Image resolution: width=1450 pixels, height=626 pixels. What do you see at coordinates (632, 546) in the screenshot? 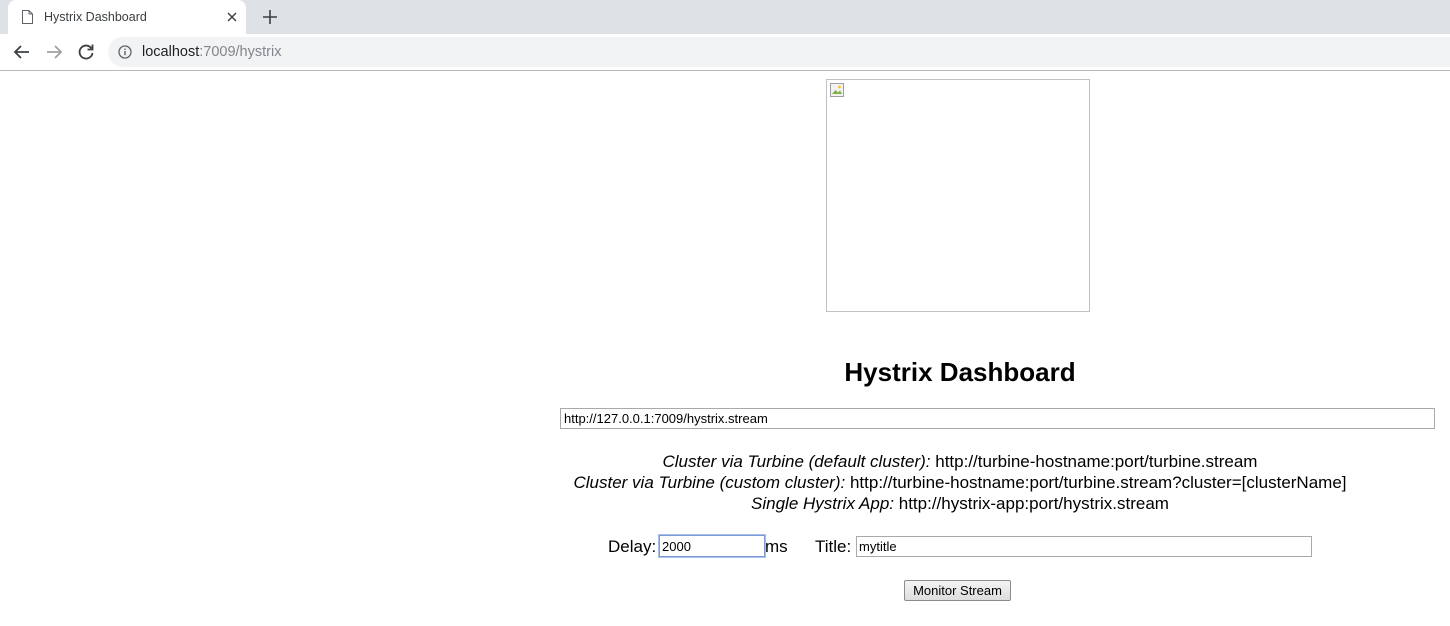
I see `delay-label: Delay:` at bounding box center [632, 546].